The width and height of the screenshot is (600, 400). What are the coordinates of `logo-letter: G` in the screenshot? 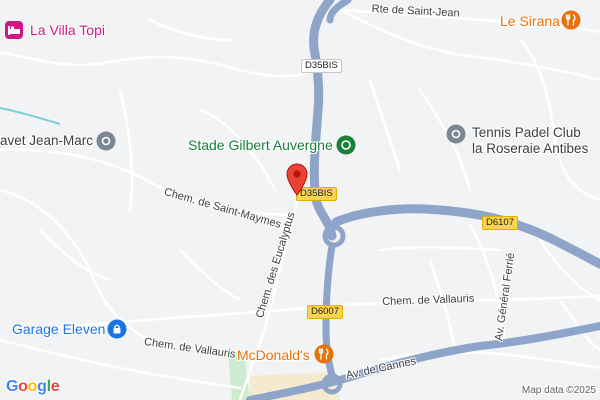 It's located at (12, 386).